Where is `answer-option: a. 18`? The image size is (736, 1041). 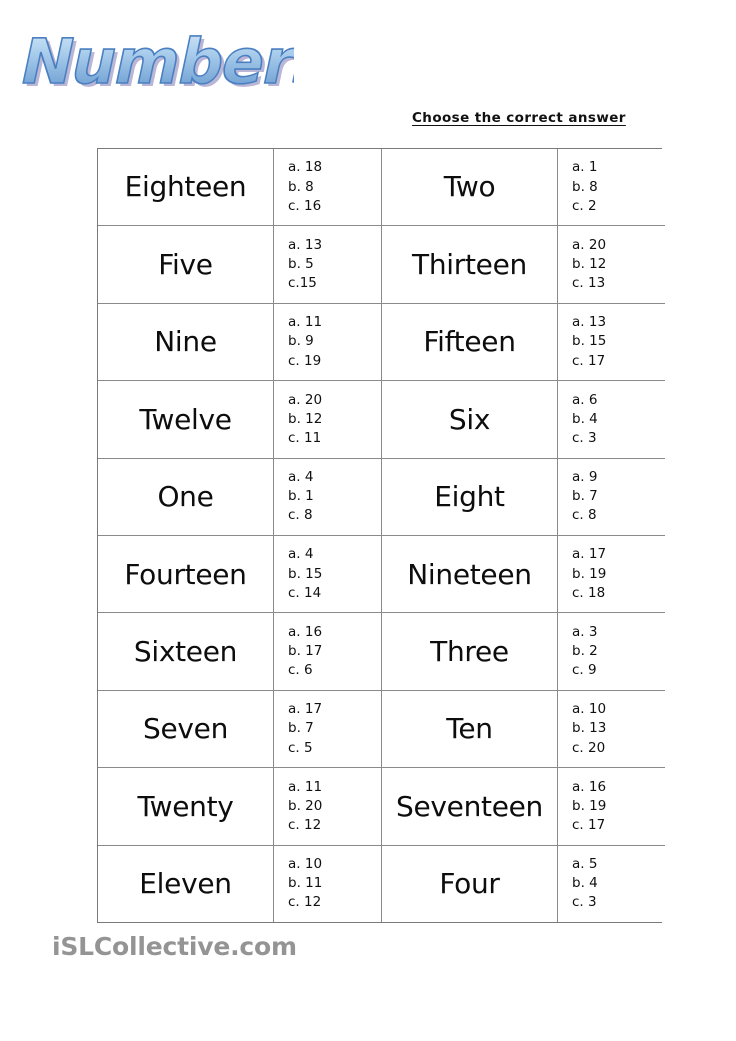
answer-option: a. 18 is located at coordinates (334, 167).